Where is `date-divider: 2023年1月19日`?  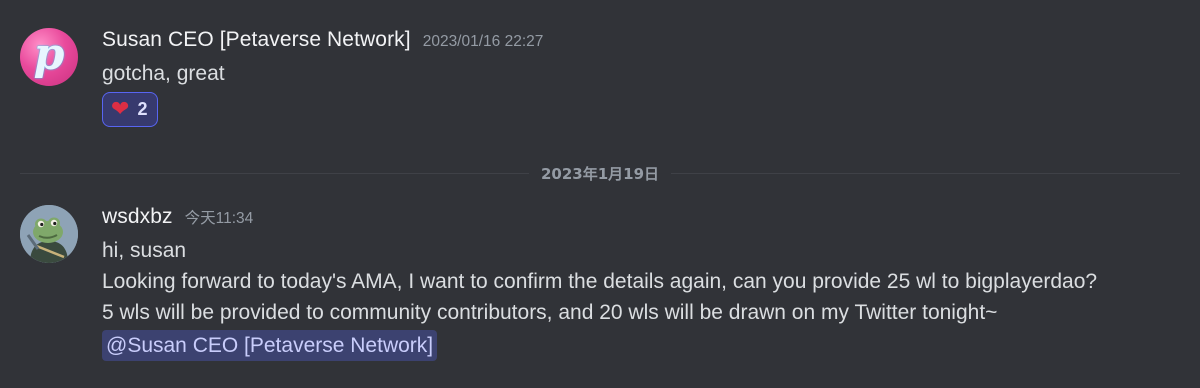 date-divider: 2023年1月19日 is located at coordinates (600, 173).